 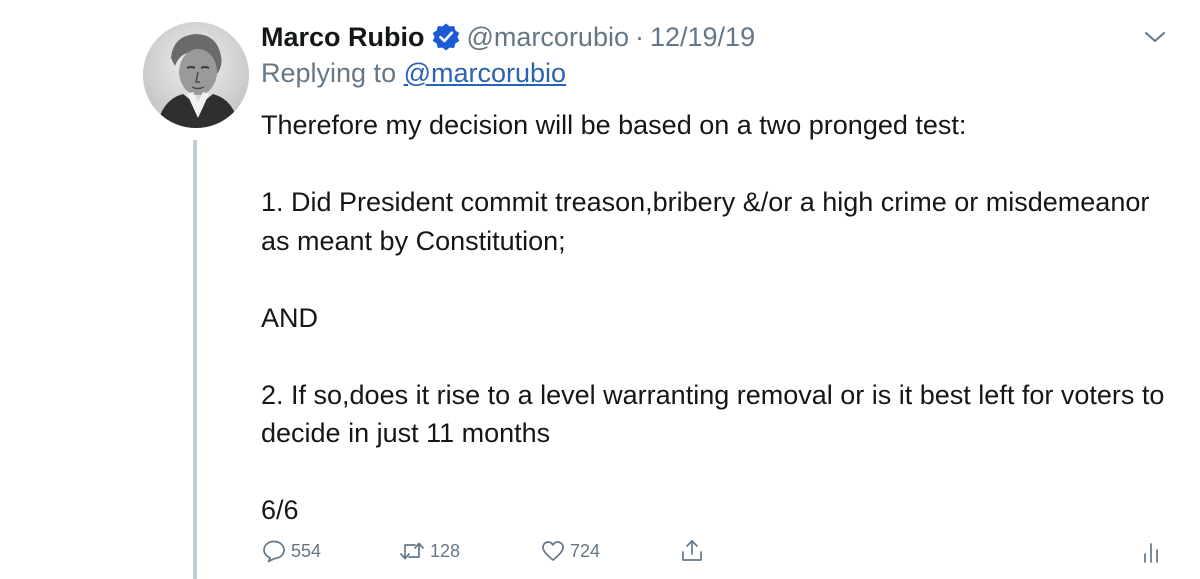 I want to click on retweet-count: 128, so click(x=445, y=550).